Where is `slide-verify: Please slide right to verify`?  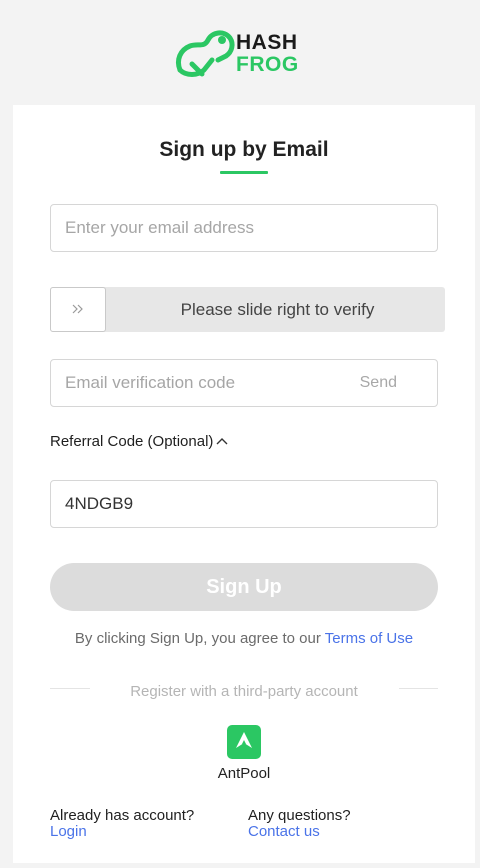
slide-verify: Please slide right to verify is located at coordinates (247, 309).